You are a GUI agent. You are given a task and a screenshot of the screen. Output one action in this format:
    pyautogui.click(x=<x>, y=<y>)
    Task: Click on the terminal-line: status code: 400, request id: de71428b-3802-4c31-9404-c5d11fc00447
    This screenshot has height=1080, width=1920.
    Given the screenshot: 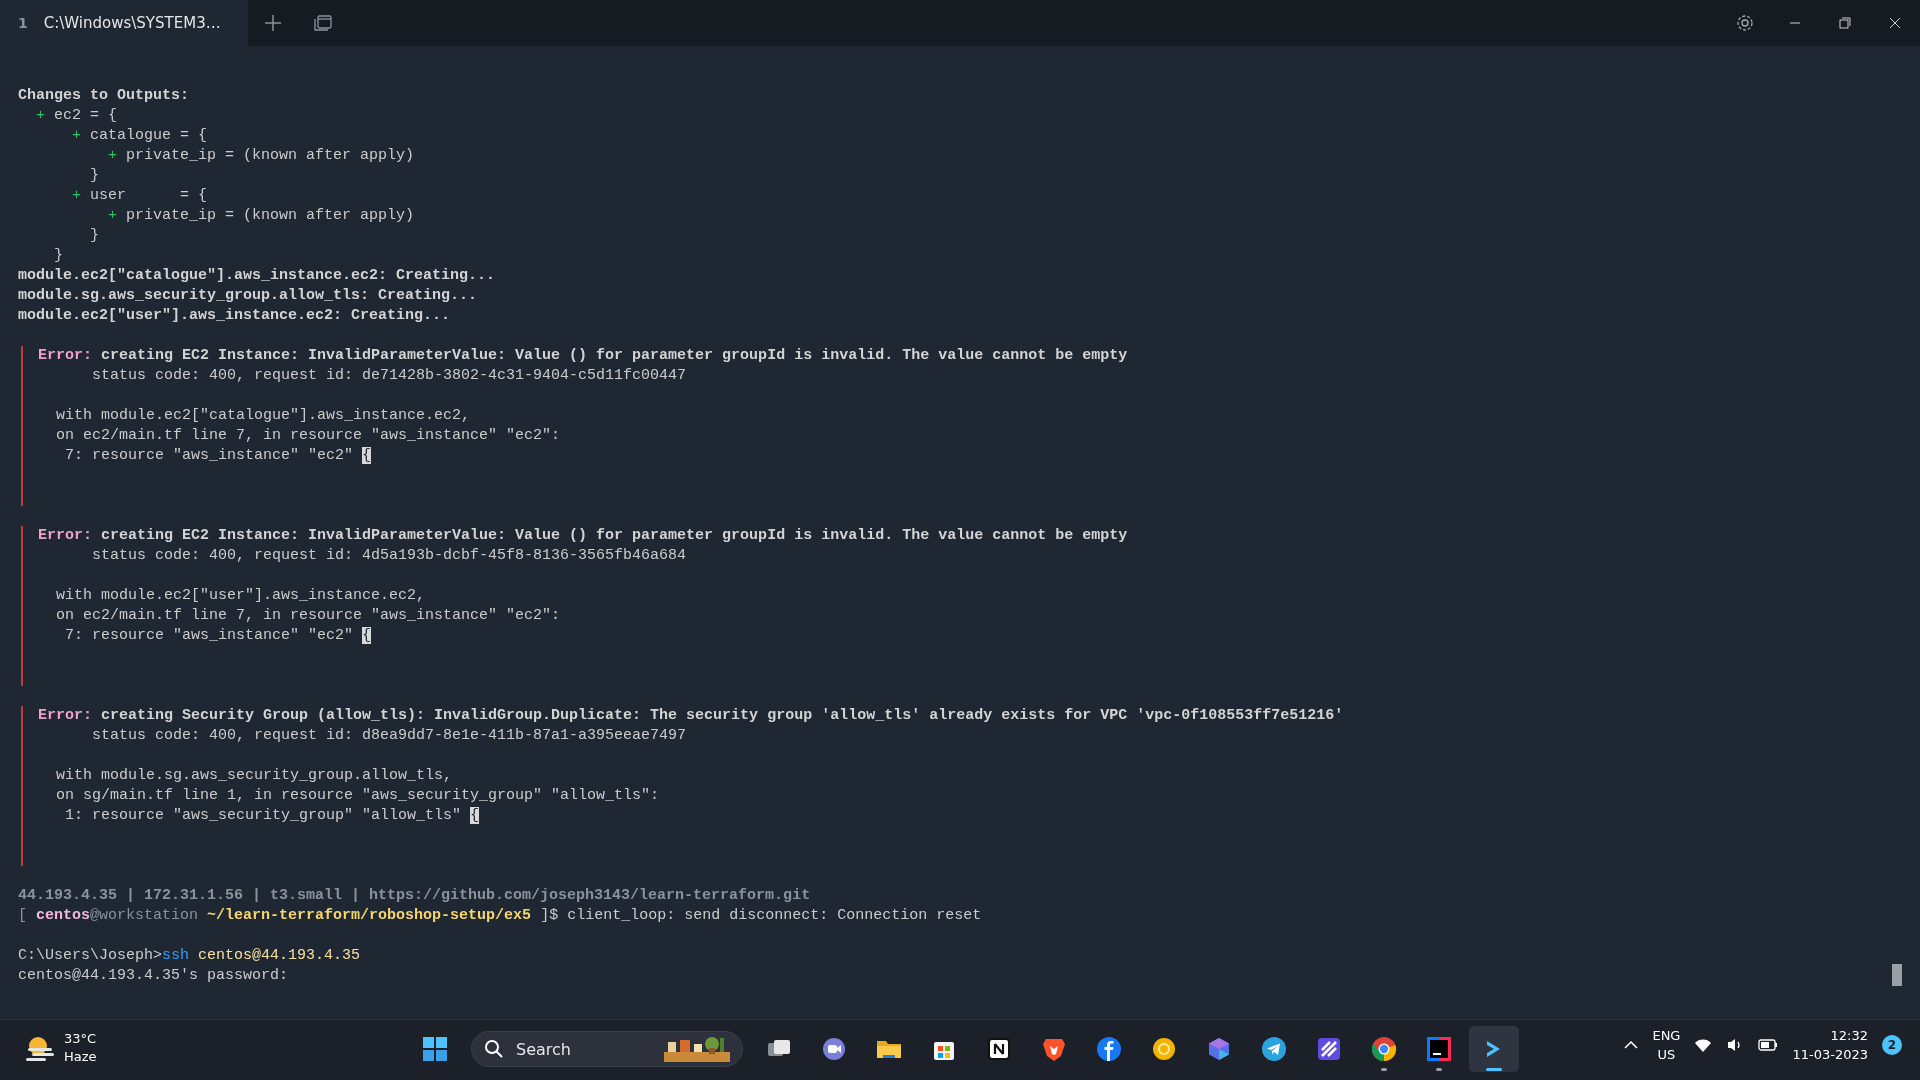 What is the action you would take?
    pyautogui.click(x=389, y=376)
    